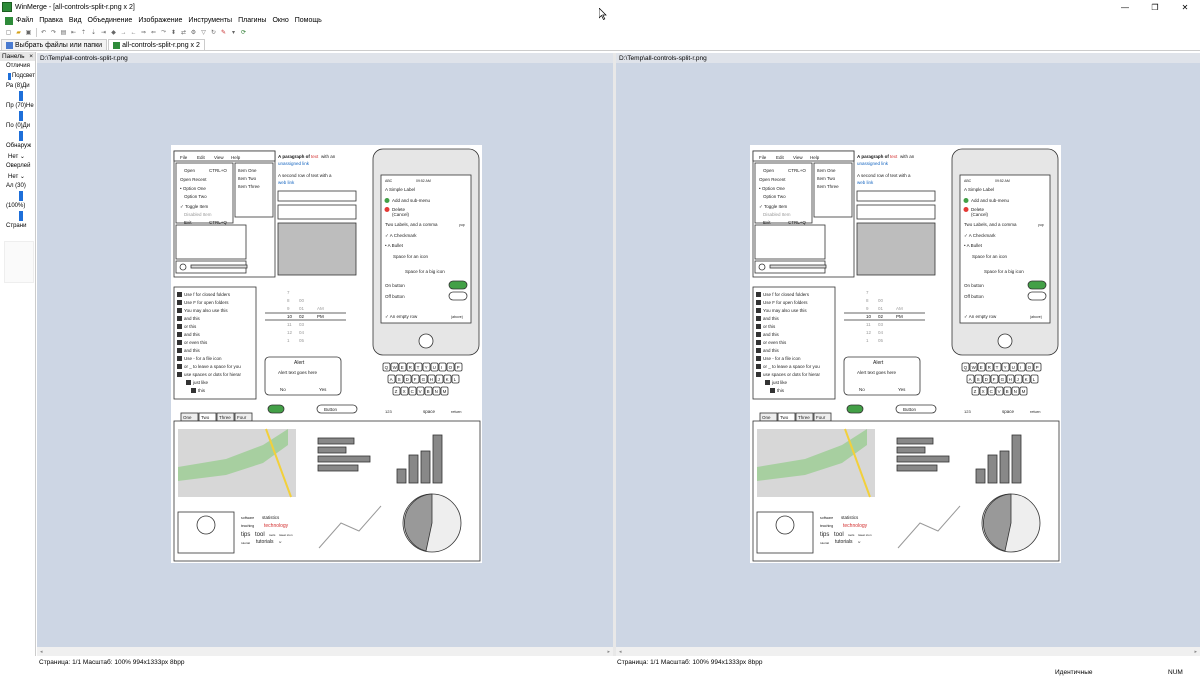 The width and height of the screenshot is (1200, 677). Describe the element at coordinates (1185, 7) in the screenshot. I see `close-window-button: ✕` at that location.